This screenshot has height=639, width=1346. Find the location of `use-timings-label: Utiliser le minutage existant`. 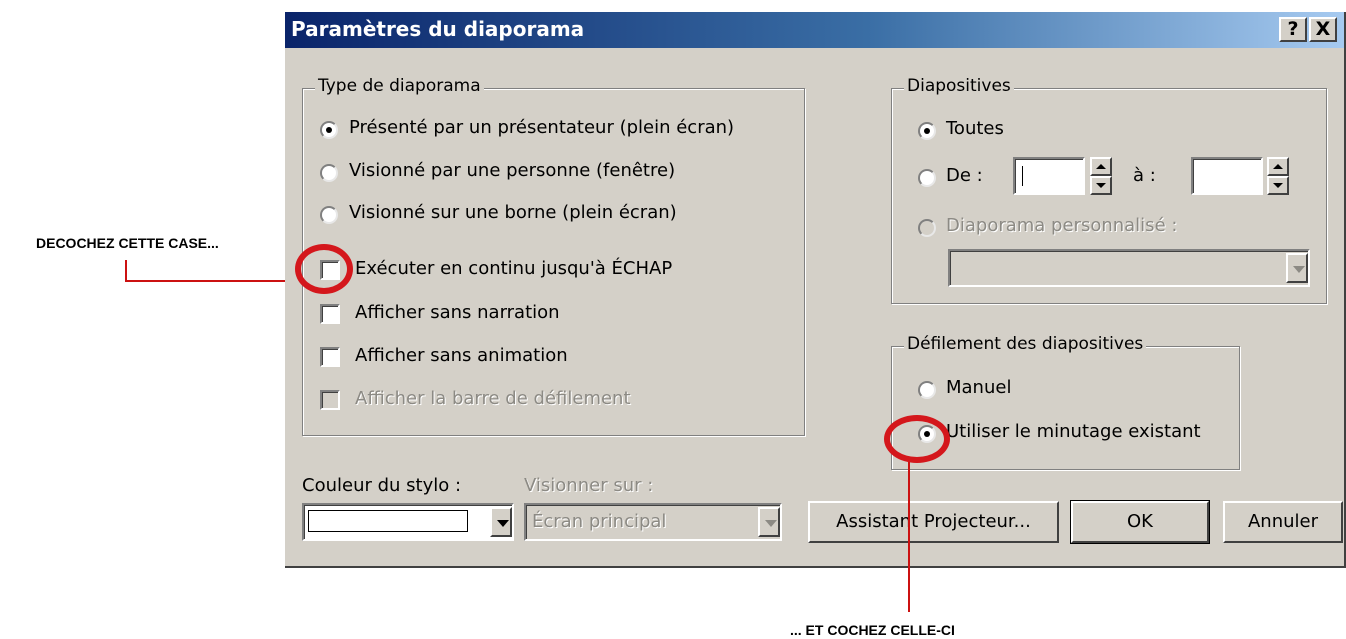

use-timings-label: Utiliser le minutage existant is located at coordinates (1073, 431).